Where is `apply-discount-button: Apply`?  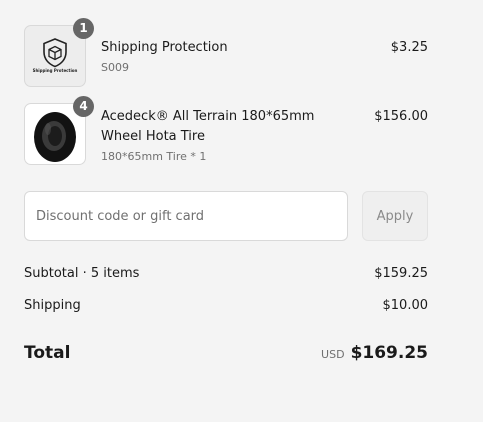
apply-discount-button: Apply is located at coordinates (395, 216).